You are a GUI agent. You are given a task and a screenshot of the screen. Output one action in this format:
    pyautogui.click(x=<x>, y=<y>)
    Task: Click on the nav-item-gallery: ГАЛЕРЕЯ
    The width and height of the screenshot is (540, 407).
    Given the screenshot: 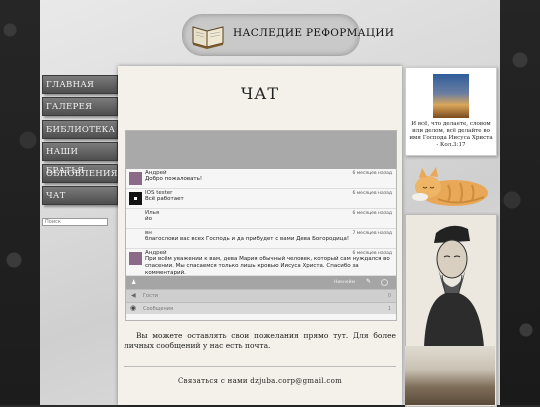 What is the action you would take?
    pyautogui.click(x=80, y=107)
    